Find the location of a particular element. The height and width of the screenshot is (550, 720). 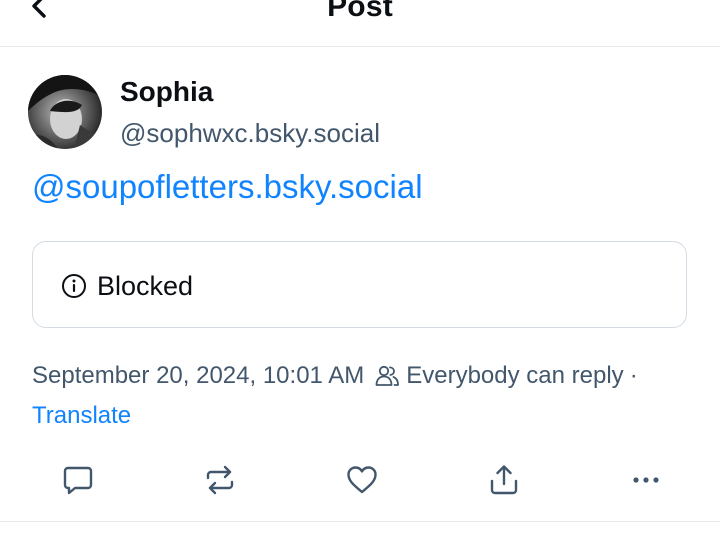

repost-icon is located at coordinates (220, 480).